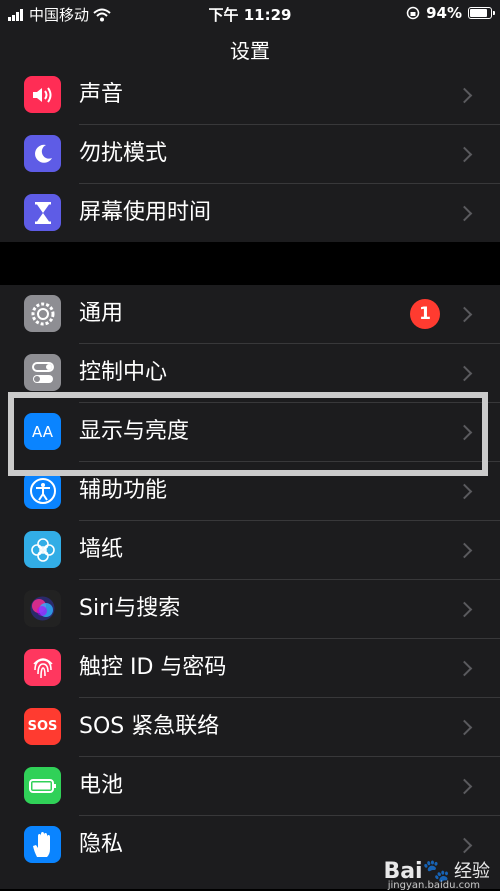 The height and width of the screenshot is (891, 500). Describe the element at coordinates (42, 549) in the screenshot. I see `flower-icon` at that location.